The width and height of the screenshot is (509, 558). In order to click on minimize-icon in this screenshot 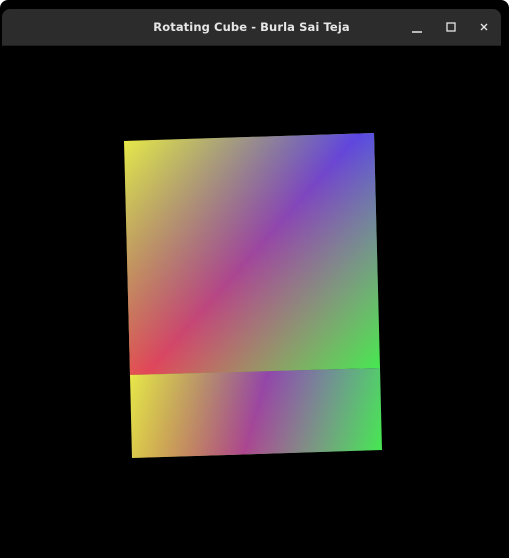, I will do `click(417, 32)`.